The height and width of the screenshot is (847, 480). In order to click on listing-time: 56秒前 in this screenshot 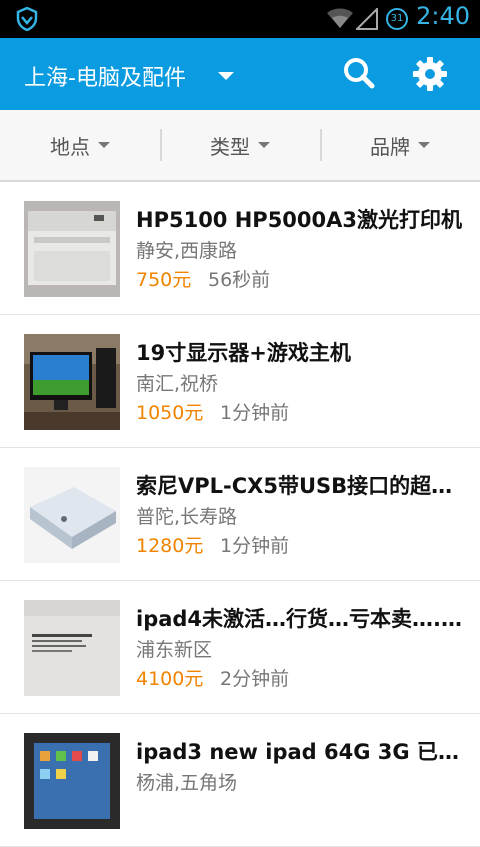, I will do `click(239, 280)`.